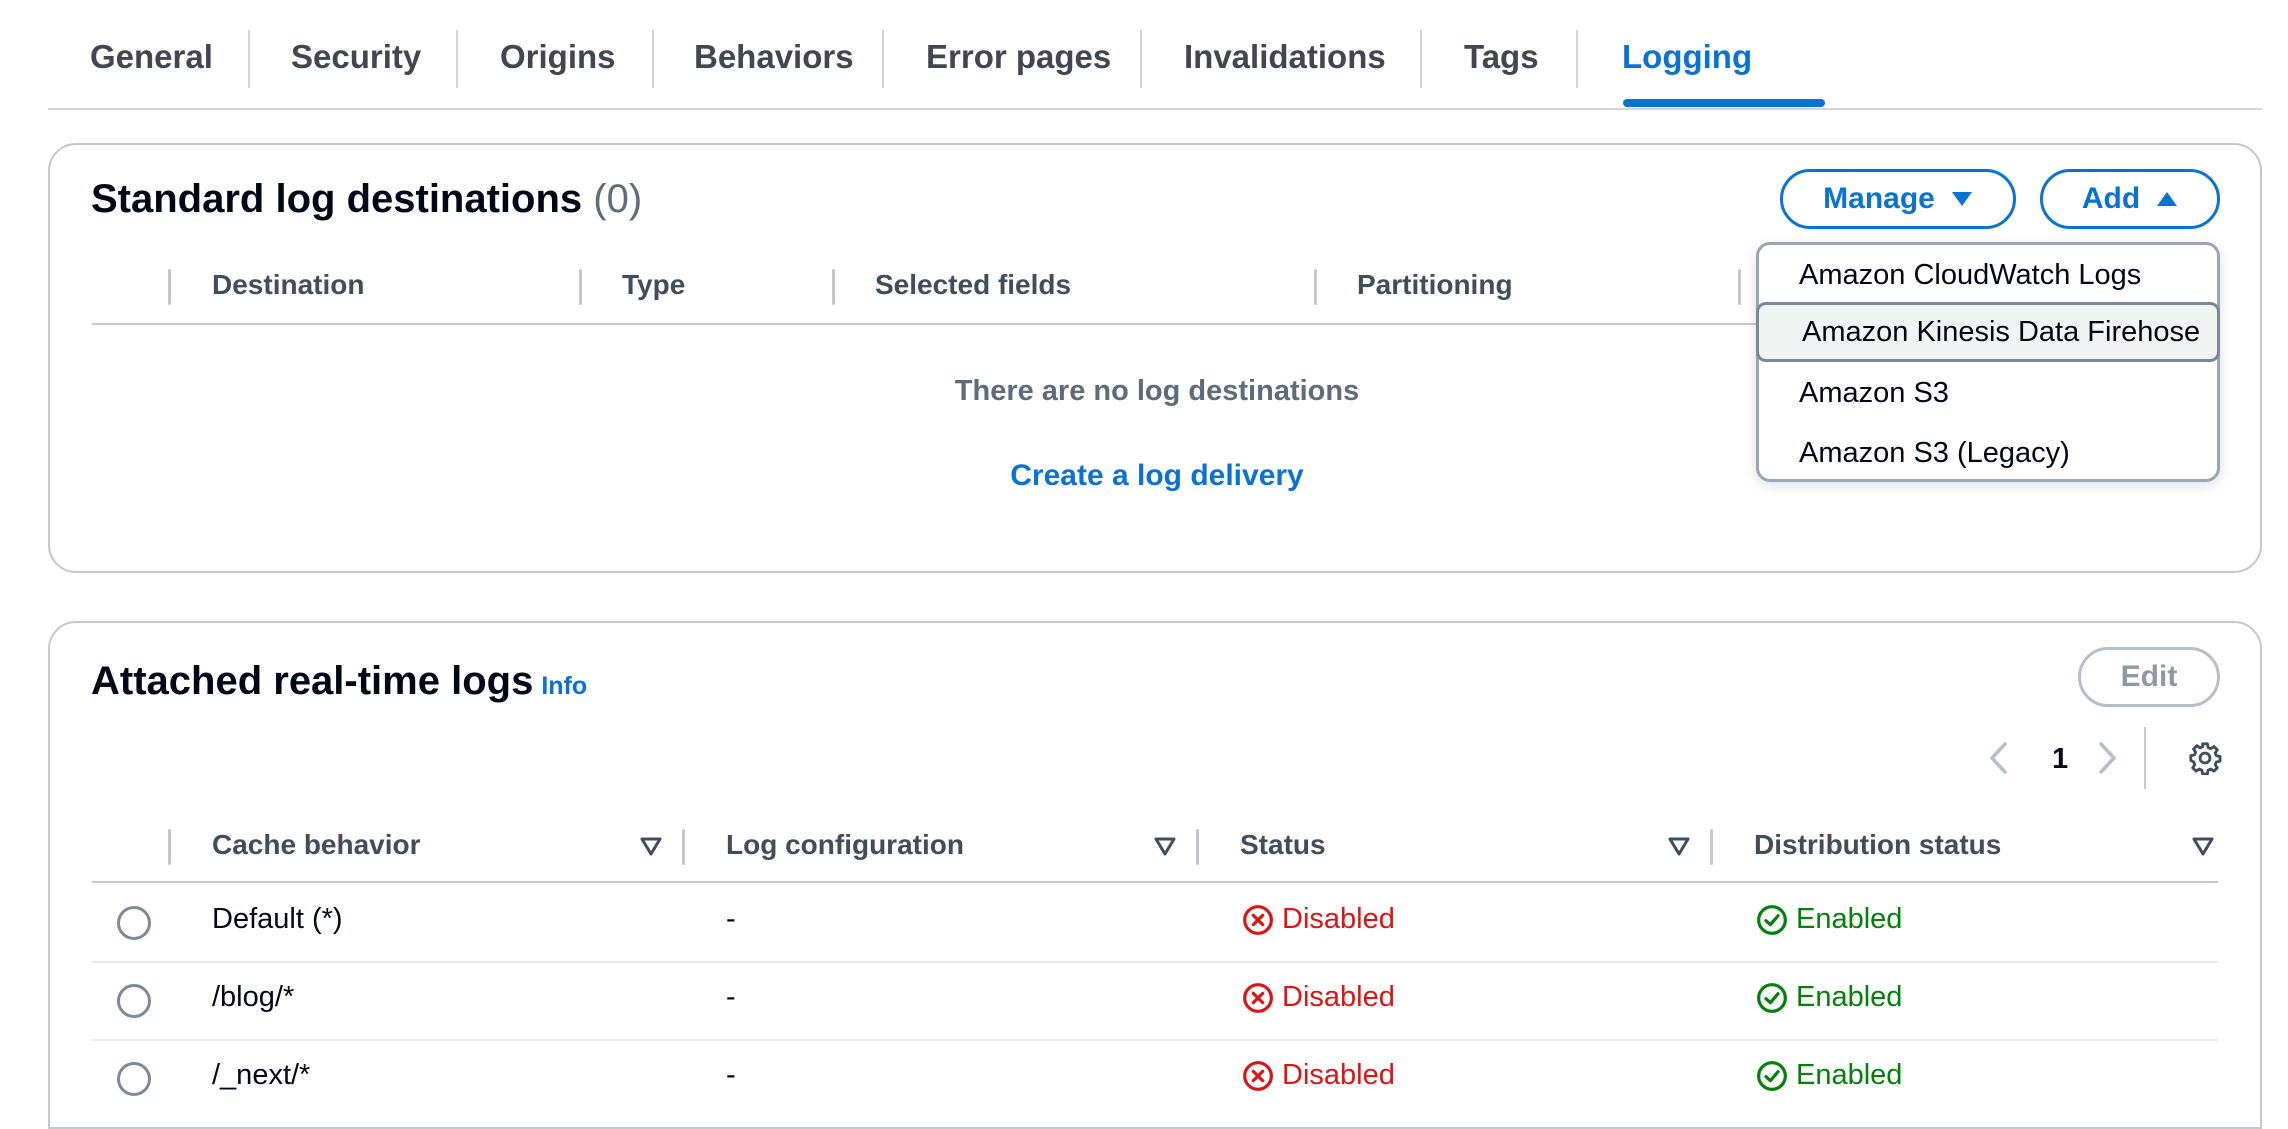  Describe the element at coordinates (151, 63) in the screenshot. I see `tab-general: General` at that location.